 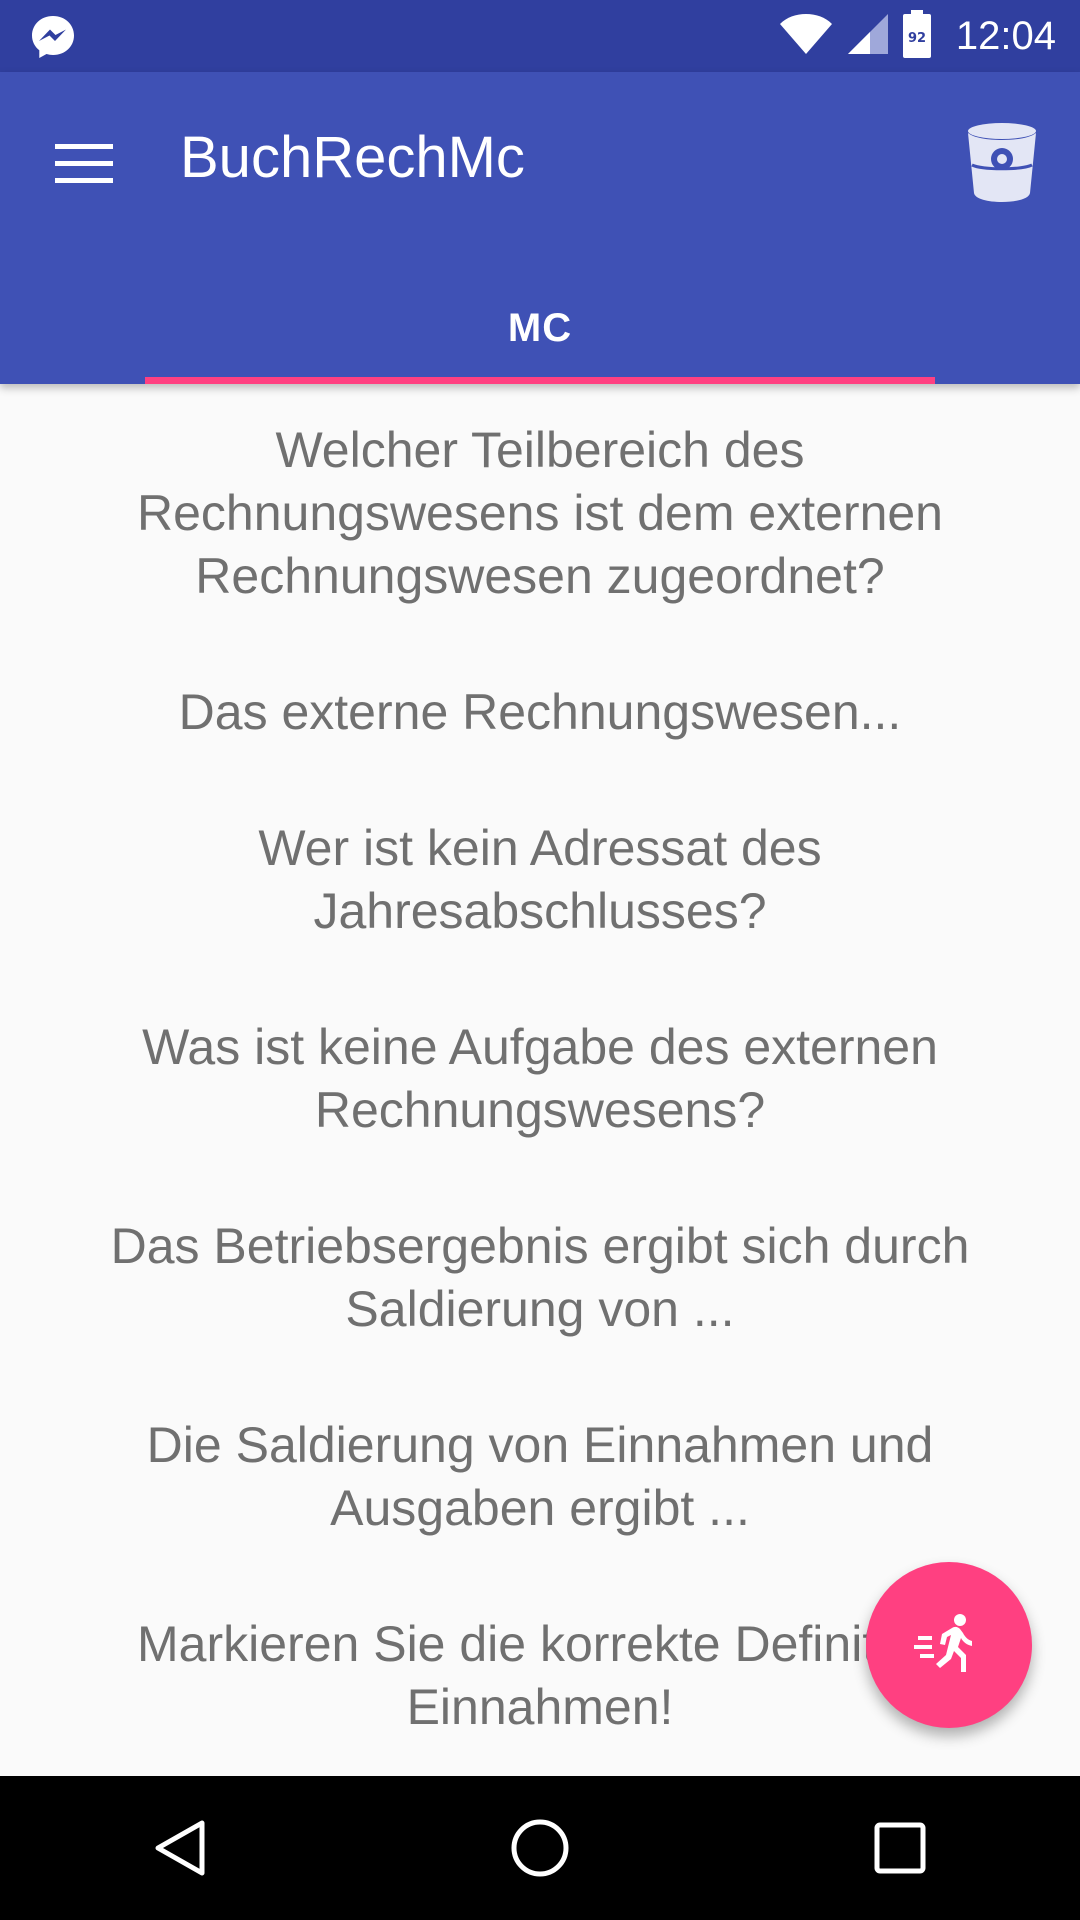 I want to click on home-icon, so click(x=540, y=1848).